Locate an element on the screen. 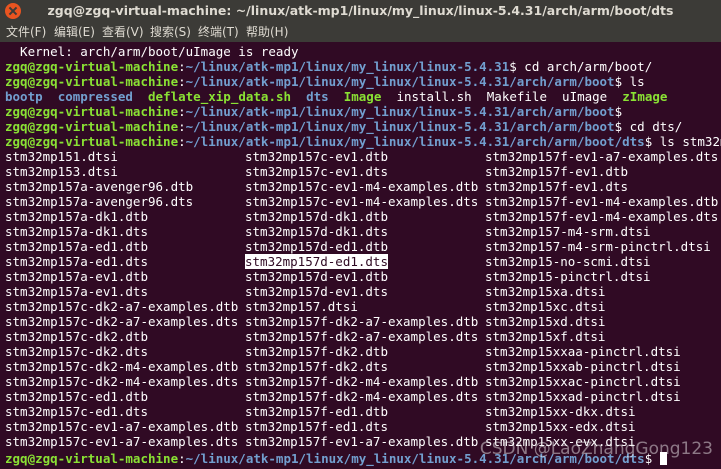 The image size is (721, 469). ls-file-entry: stm32mp157c-ev1-m4-examples.dtb is located at coordinates (362, 186).